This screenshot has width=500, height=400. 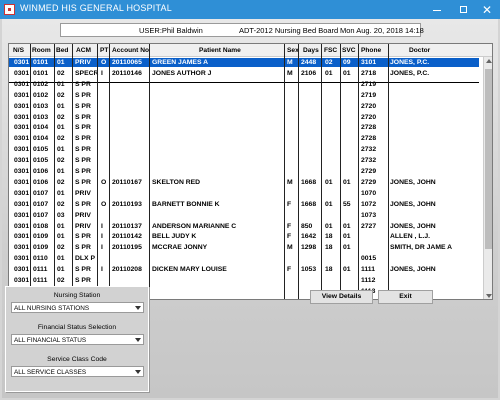 What do you see at coordinates (130, 50) in the screenshot?
I see `column-header: Account No` at bounding box center [130, 50].